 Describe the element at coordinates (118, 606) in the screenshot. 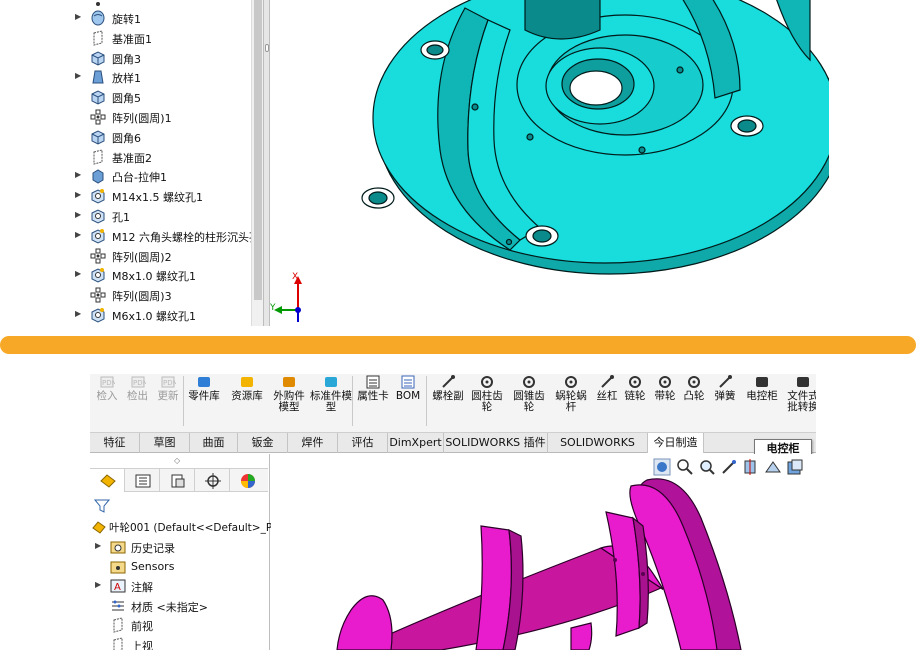

I see `material-icon` at that location.